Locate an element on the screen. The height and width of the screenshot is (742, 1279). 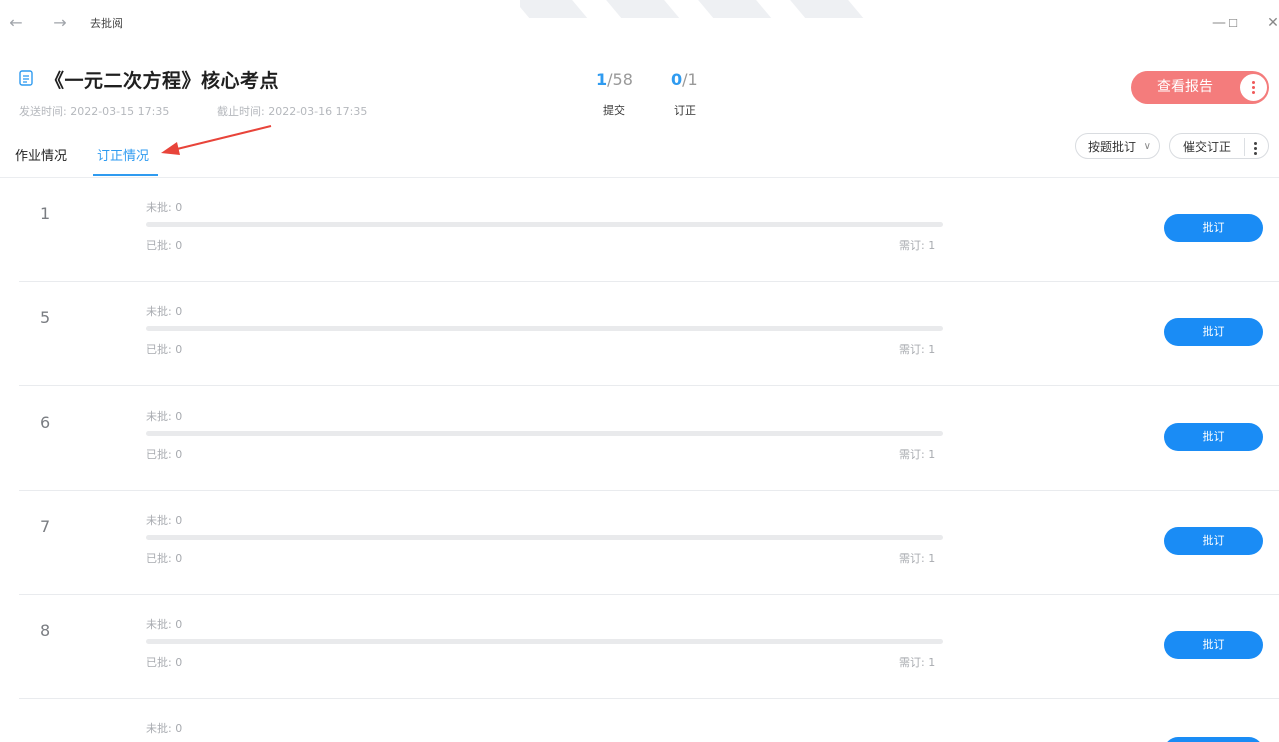
forward-arrow-icon: → is located at coordinates (60, 23).